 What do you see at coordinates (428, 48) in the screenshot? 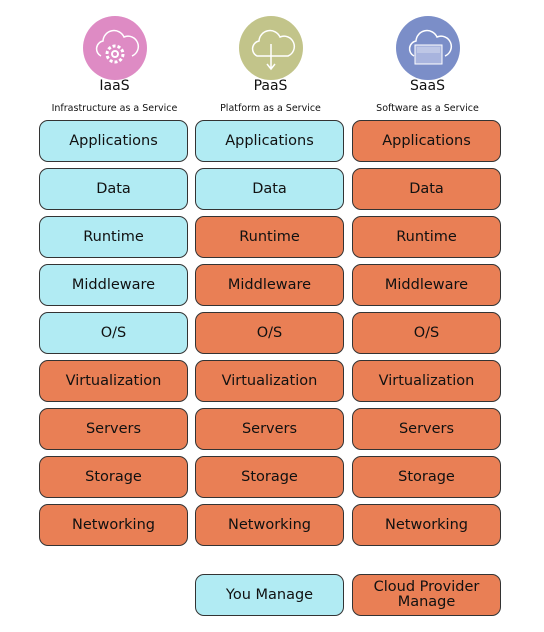
I see `cloud-window-icon` at bounding box center [428, 48].